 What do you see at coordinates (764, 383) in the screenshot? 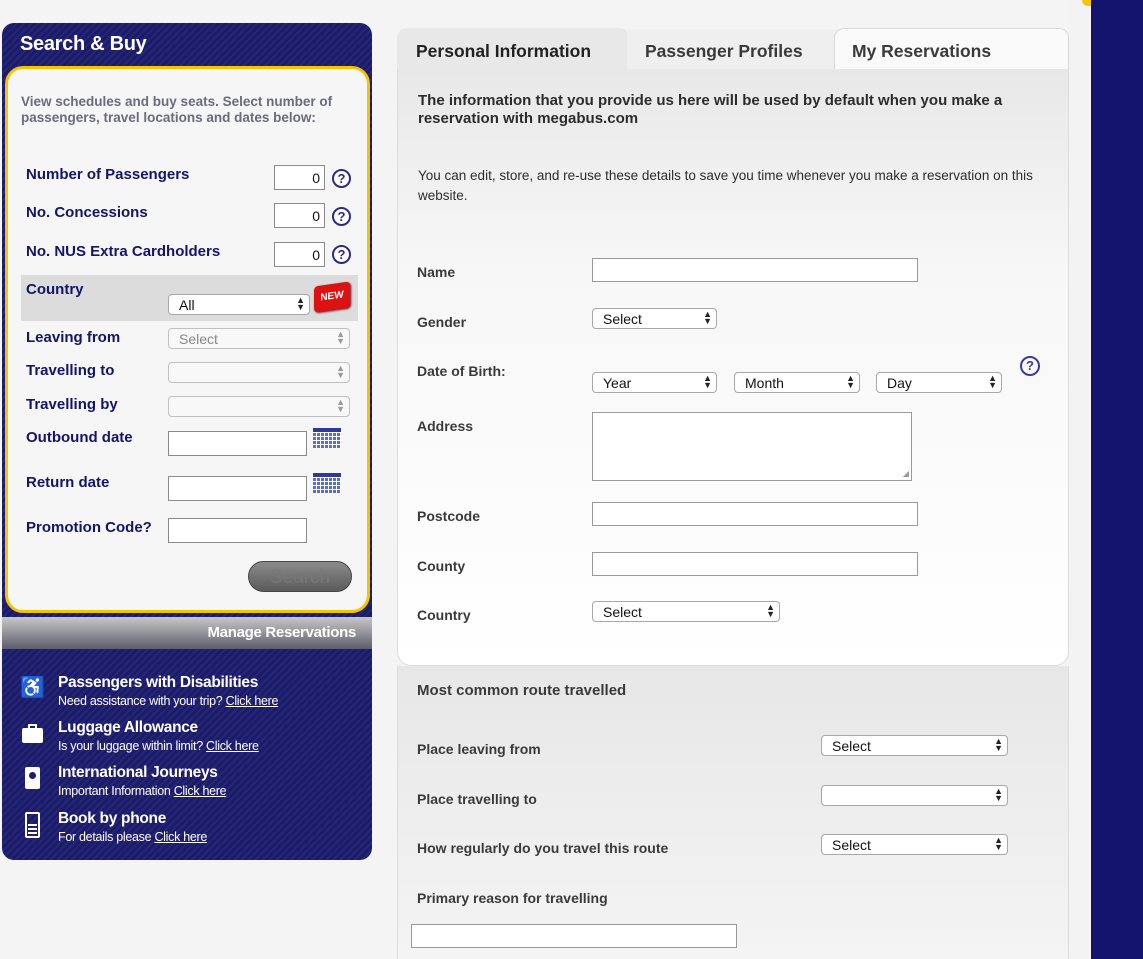
I see `dob-month-value: Month` at bounding box center [764, 383].